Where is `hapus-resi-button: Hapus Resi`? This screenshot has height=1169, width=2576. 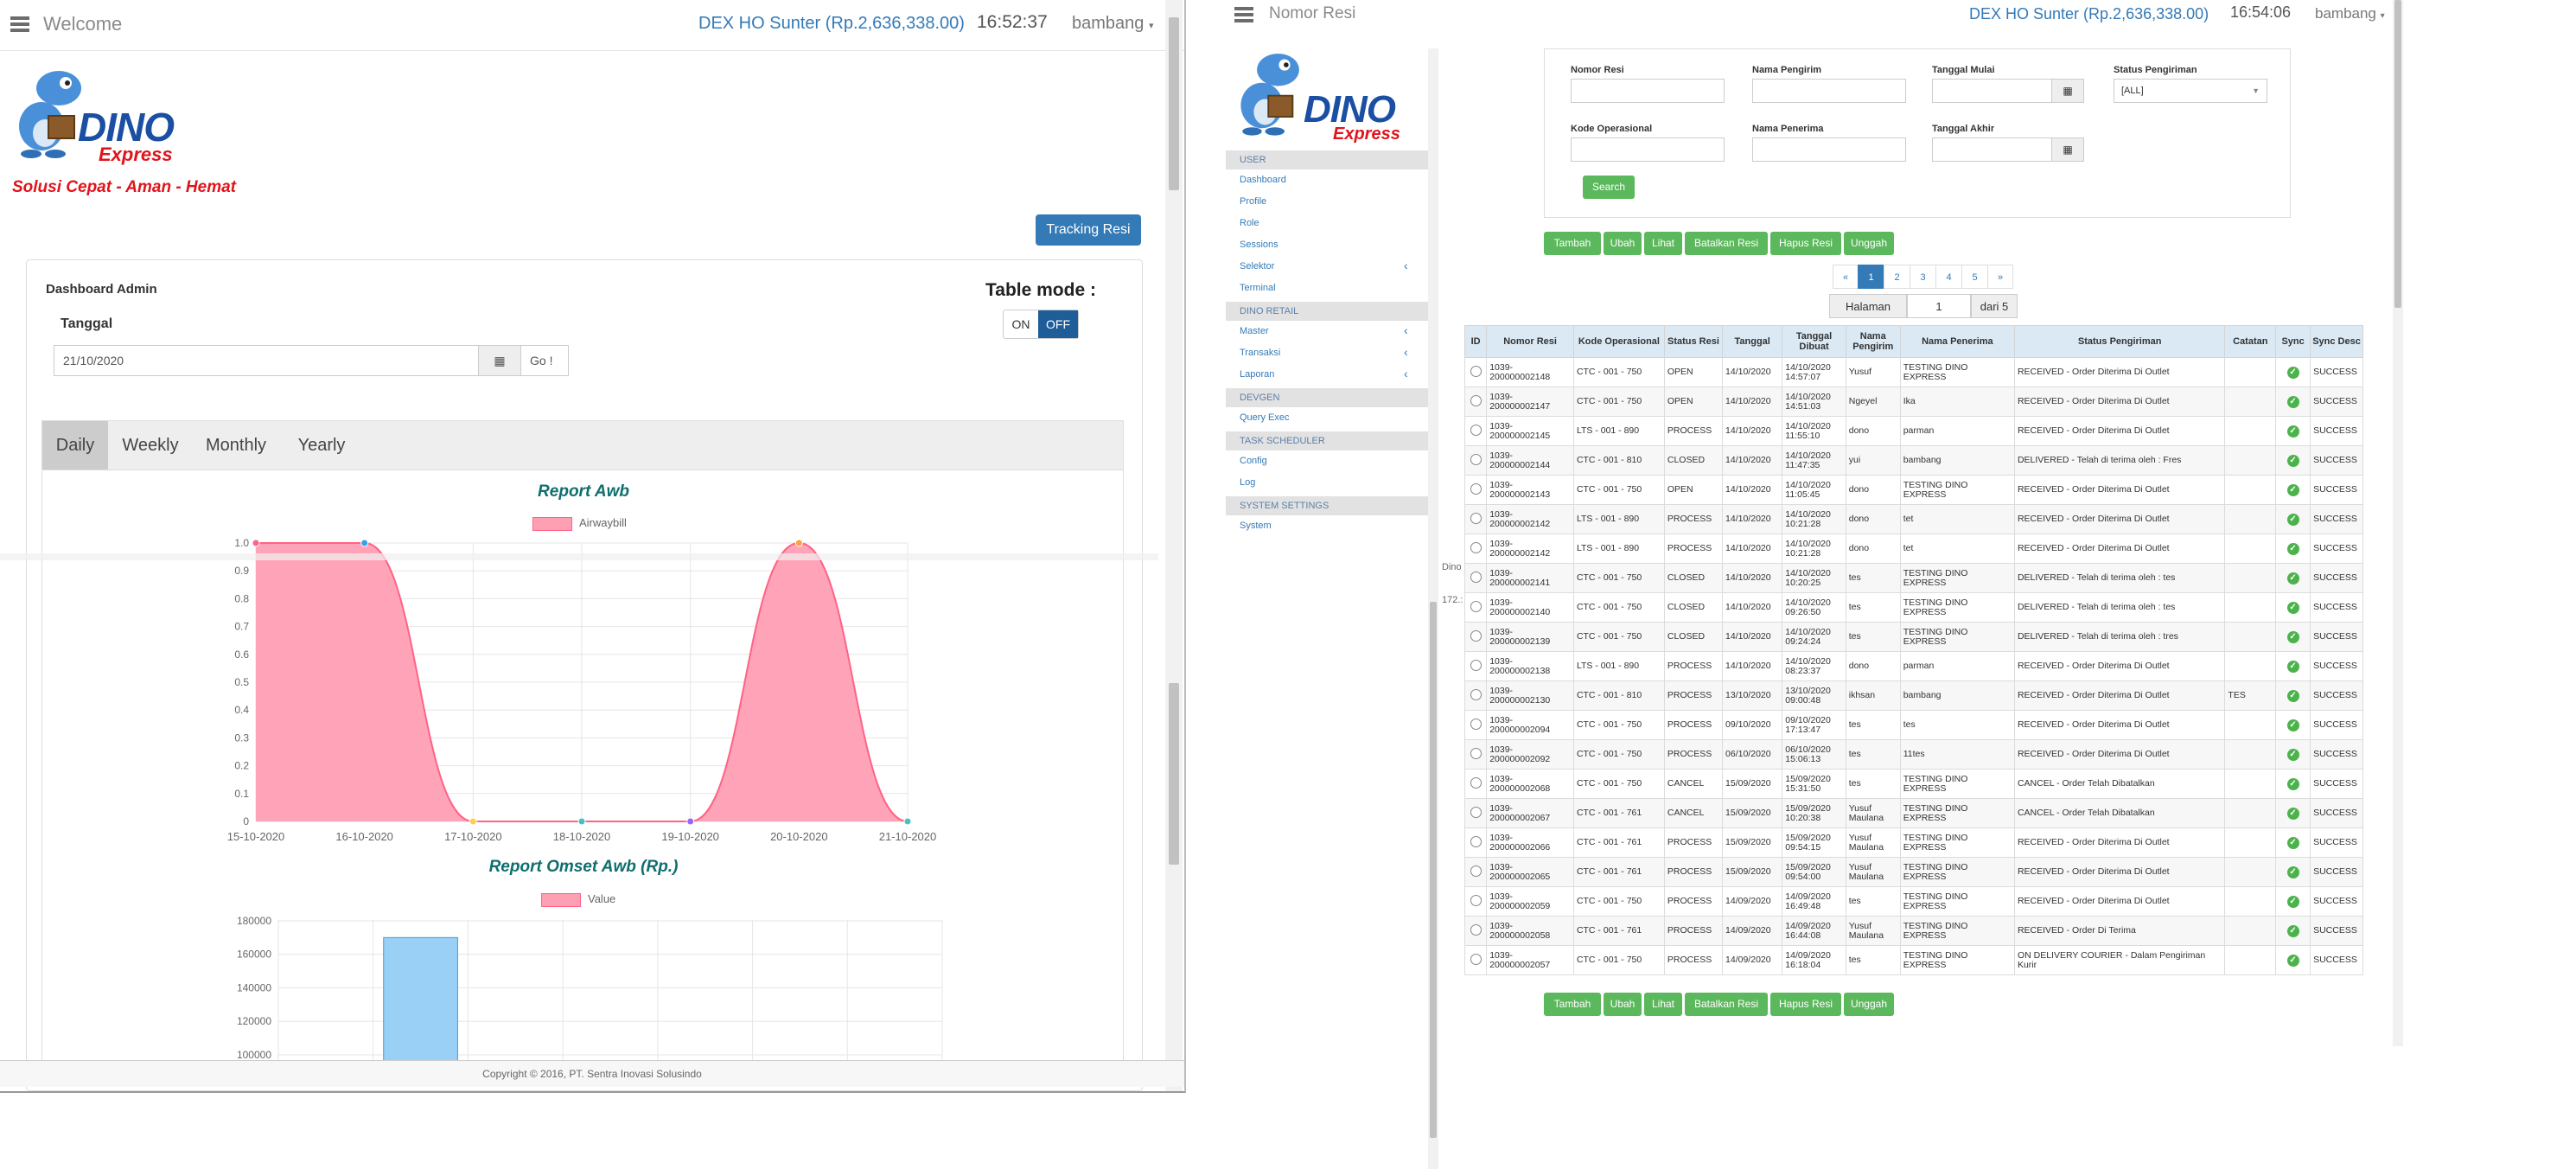 hapus-resi-button: Hapus Resi is located at coordinates (1805, 243).